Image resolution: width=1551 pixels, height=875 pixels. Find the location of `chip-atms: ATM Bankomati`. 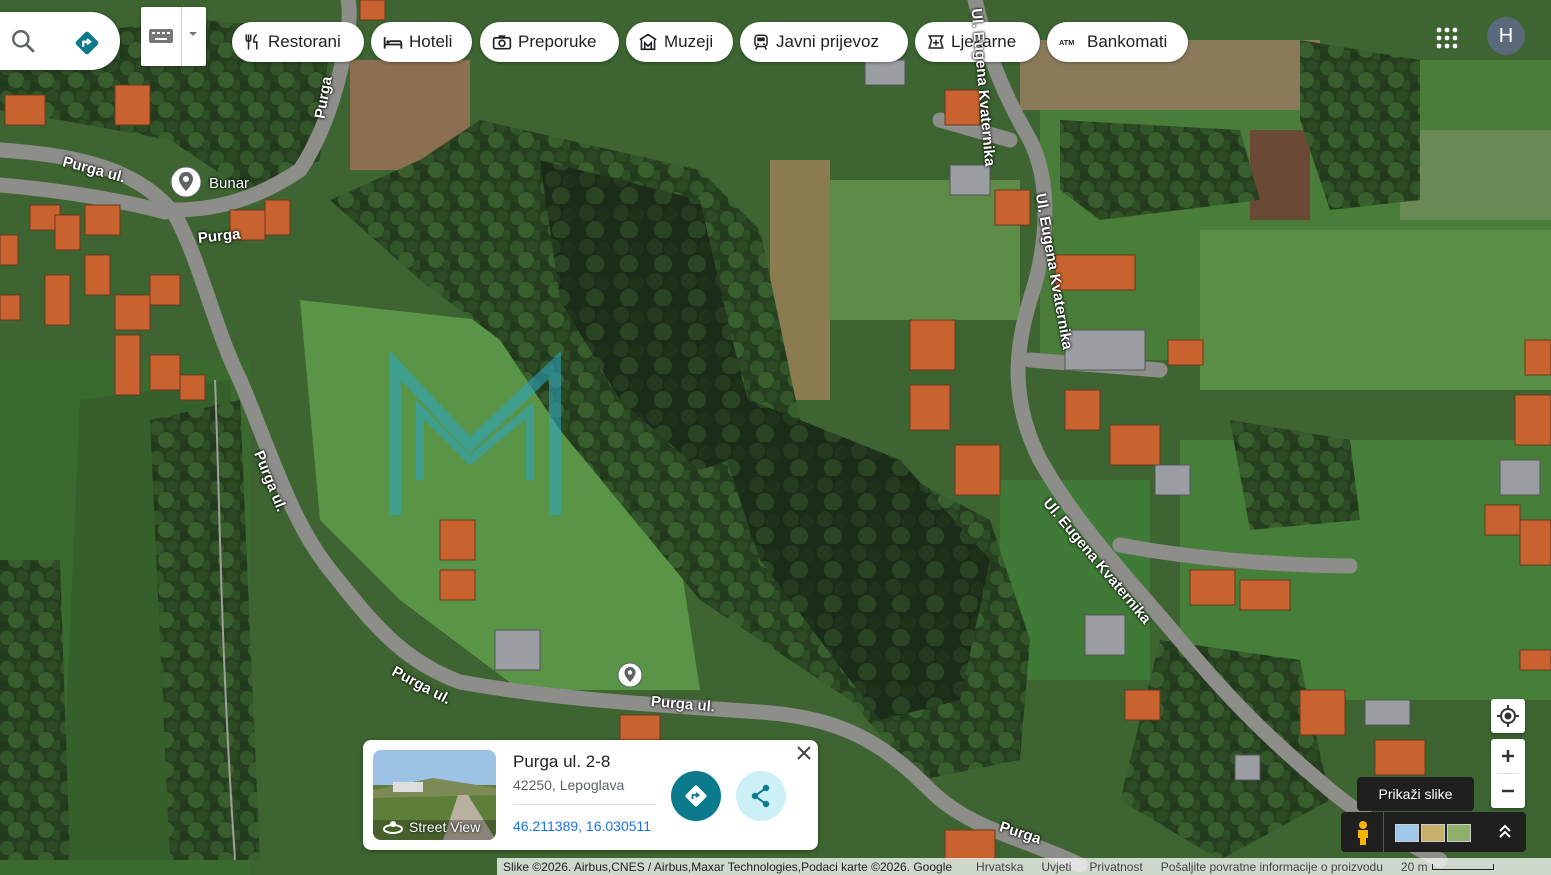

chip-atms: ATM Bankomati is located at coordinates (1117, 42).